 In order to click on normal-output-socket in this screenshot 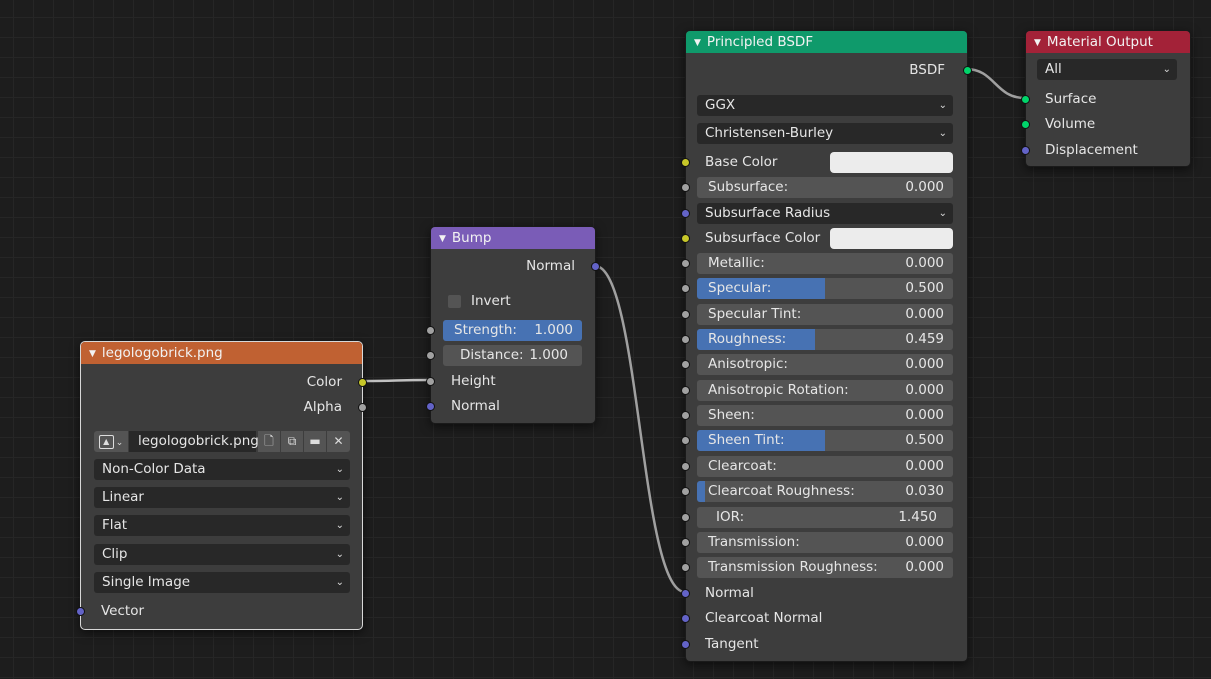, I will do `click(595, 266)`.